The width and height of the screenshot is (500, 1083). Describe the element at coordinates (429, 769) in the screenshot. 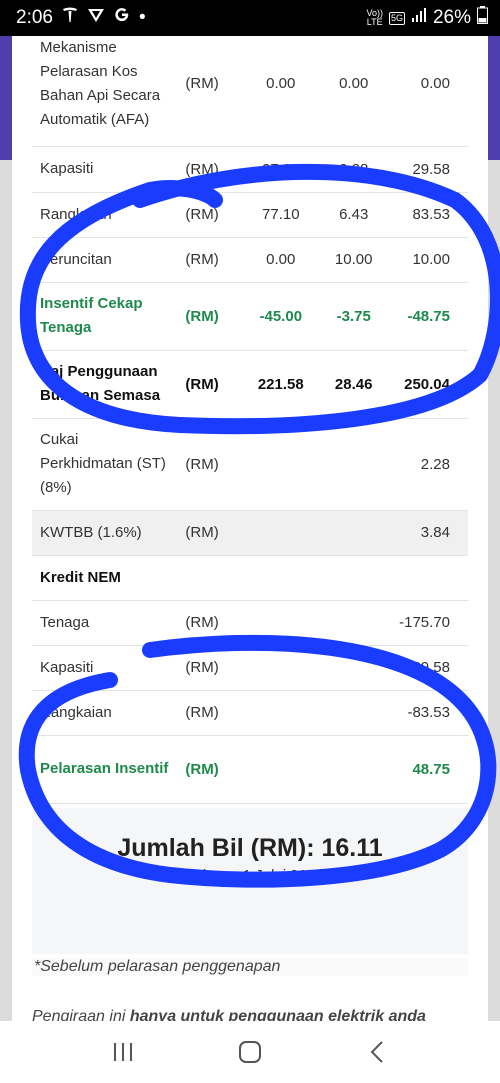

I see `row-value-3: 48.75` at that location.